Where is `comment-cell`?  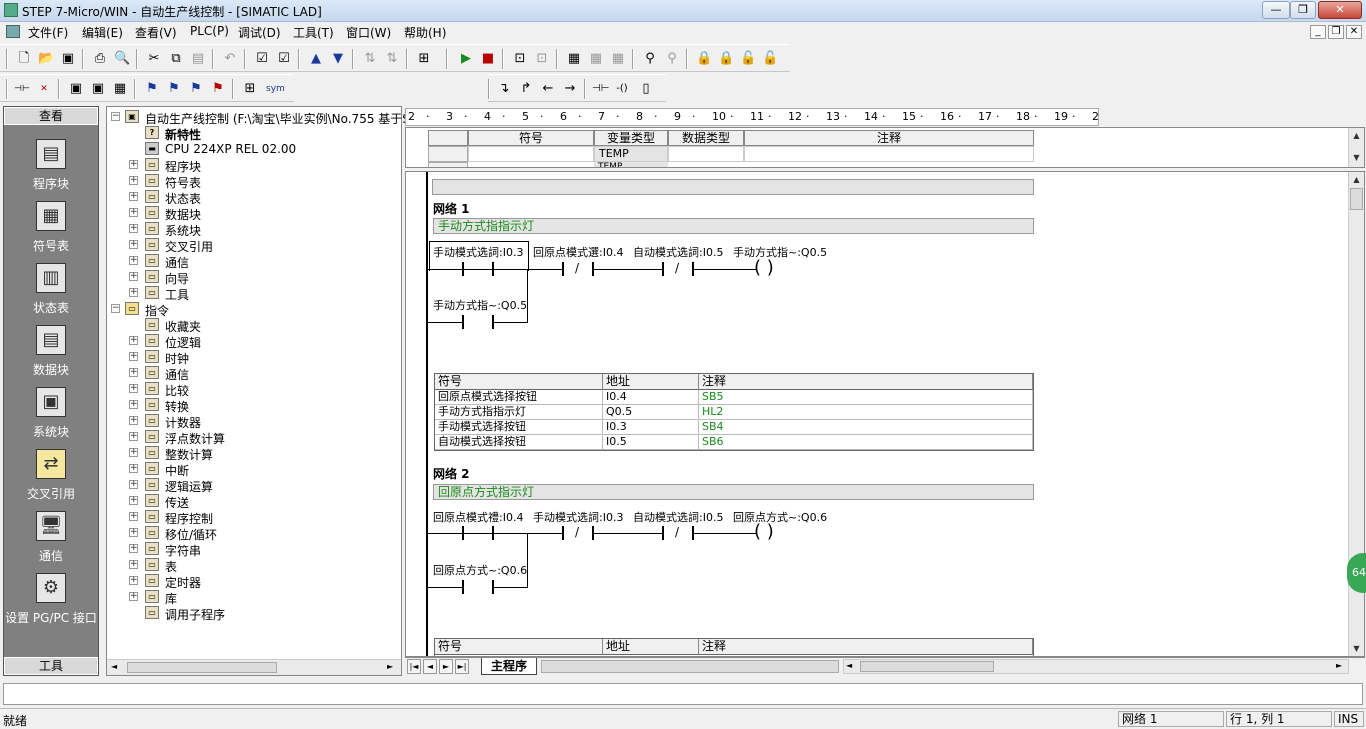
comment-cell is located at coordinates (889, 154).